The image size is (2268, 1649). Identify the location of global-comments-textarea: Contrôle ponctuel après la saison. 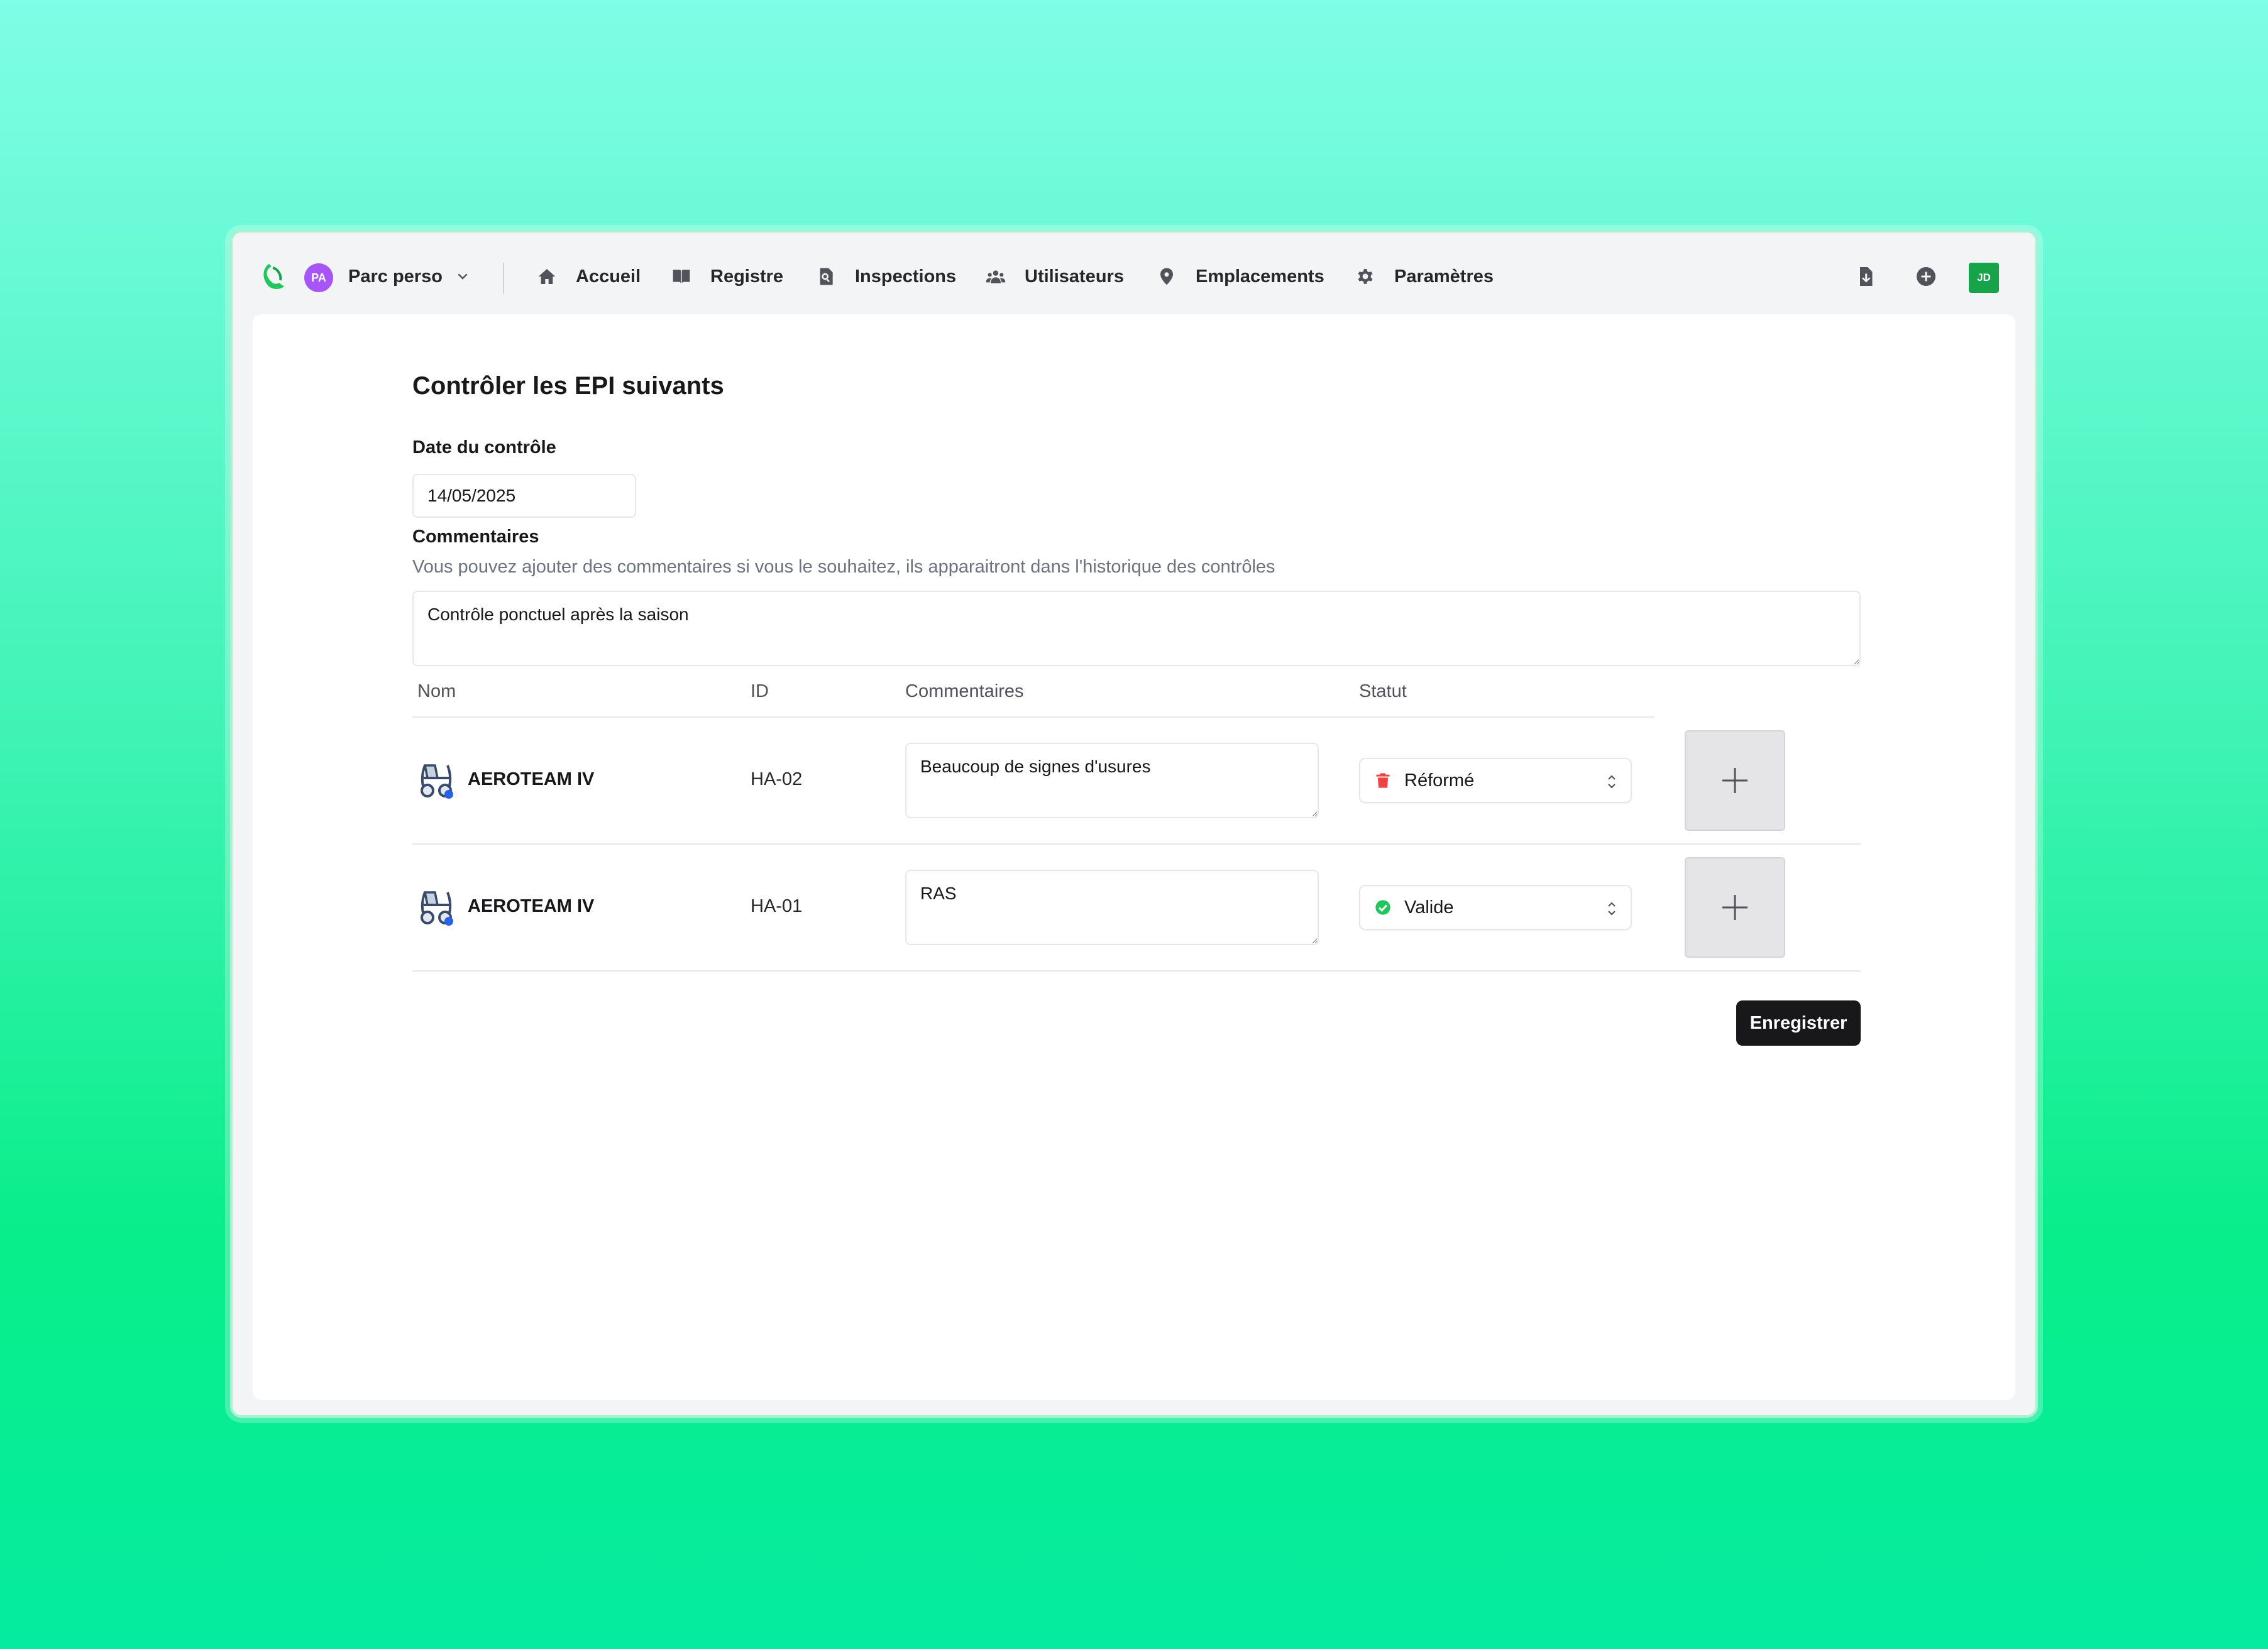
(1137, 628).